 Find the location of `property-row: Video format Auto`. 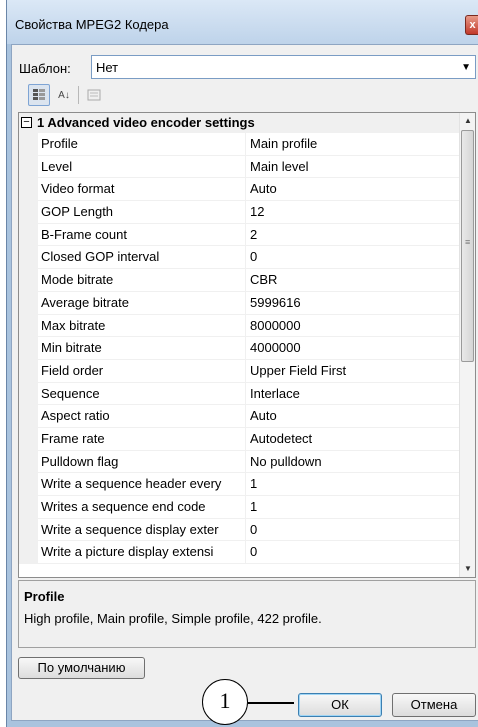

property-row: Video format Auto is located at coordinates (239, 190).